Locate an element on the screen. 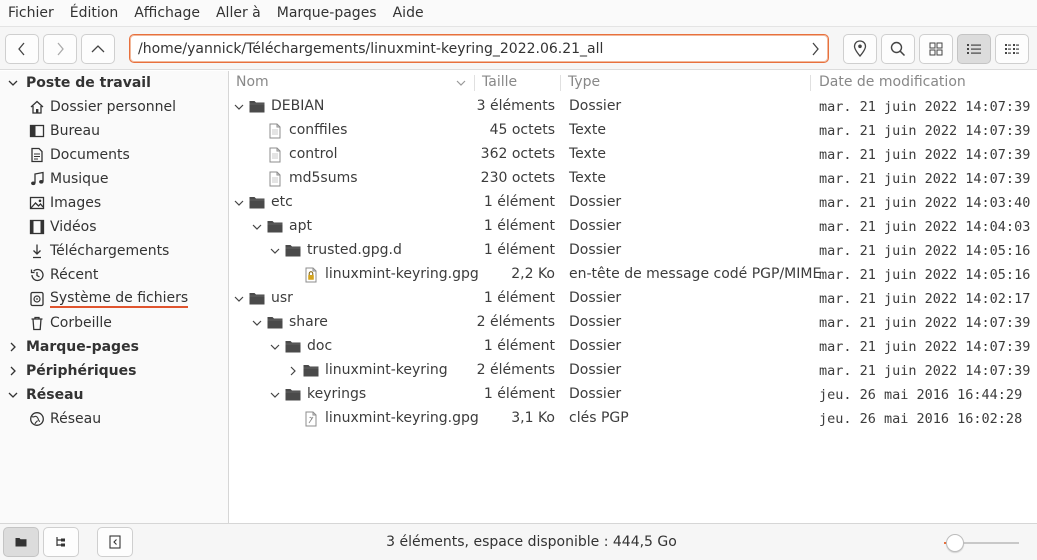 Image resolution: width=1037 pixels, height=560 pixels. chevron-up-icon is located at coordinates (98, 49).